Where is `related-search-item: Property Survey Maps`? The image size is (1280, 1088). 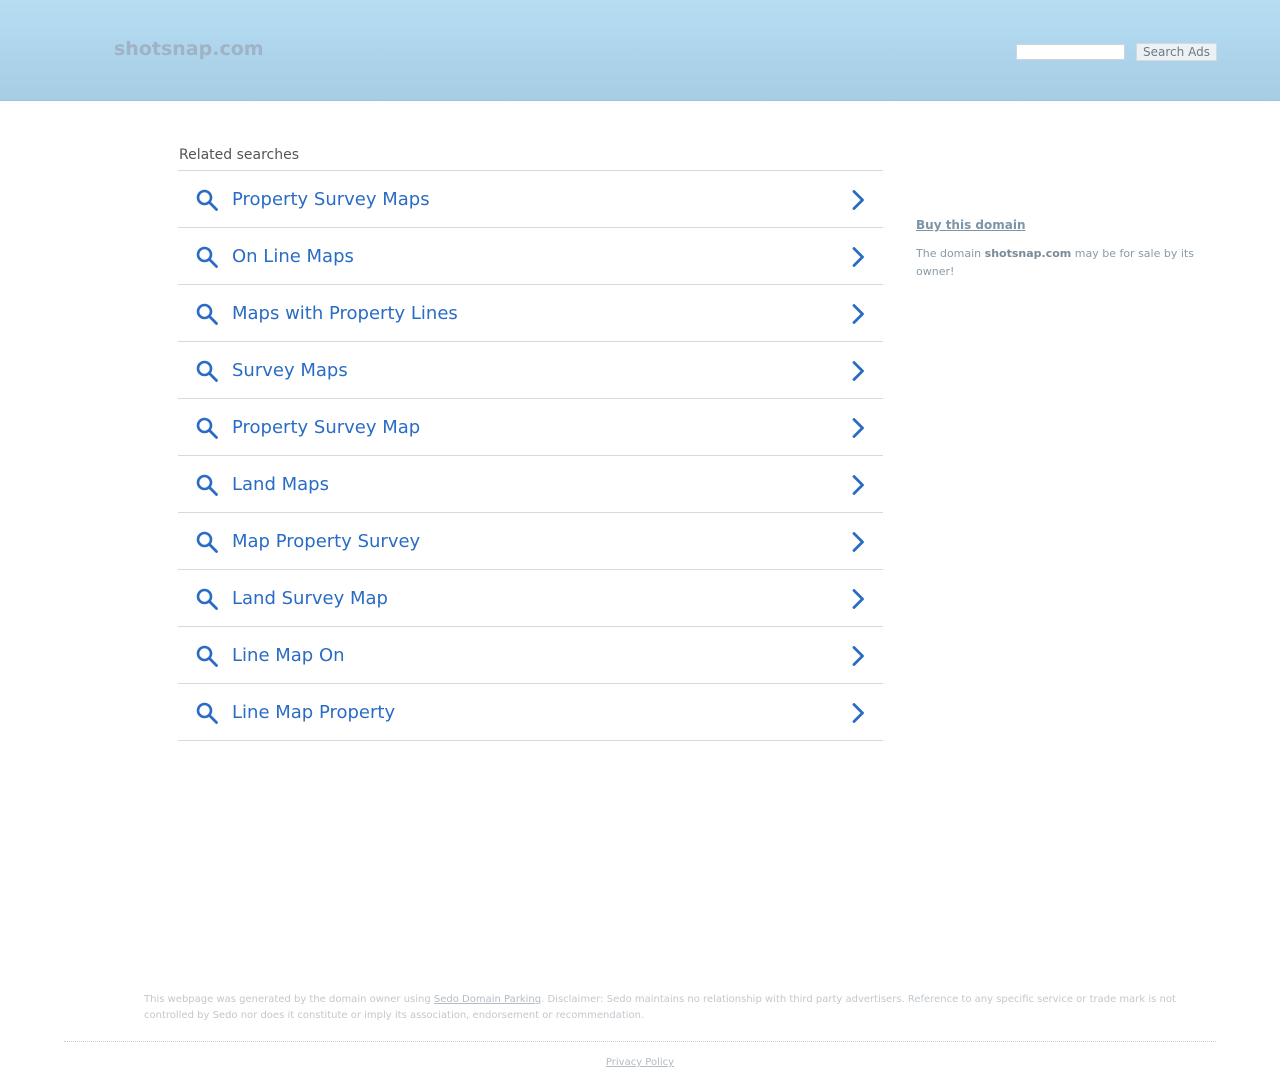 related-search-item: Property Survey Maps is located at coordinates (530, 199).